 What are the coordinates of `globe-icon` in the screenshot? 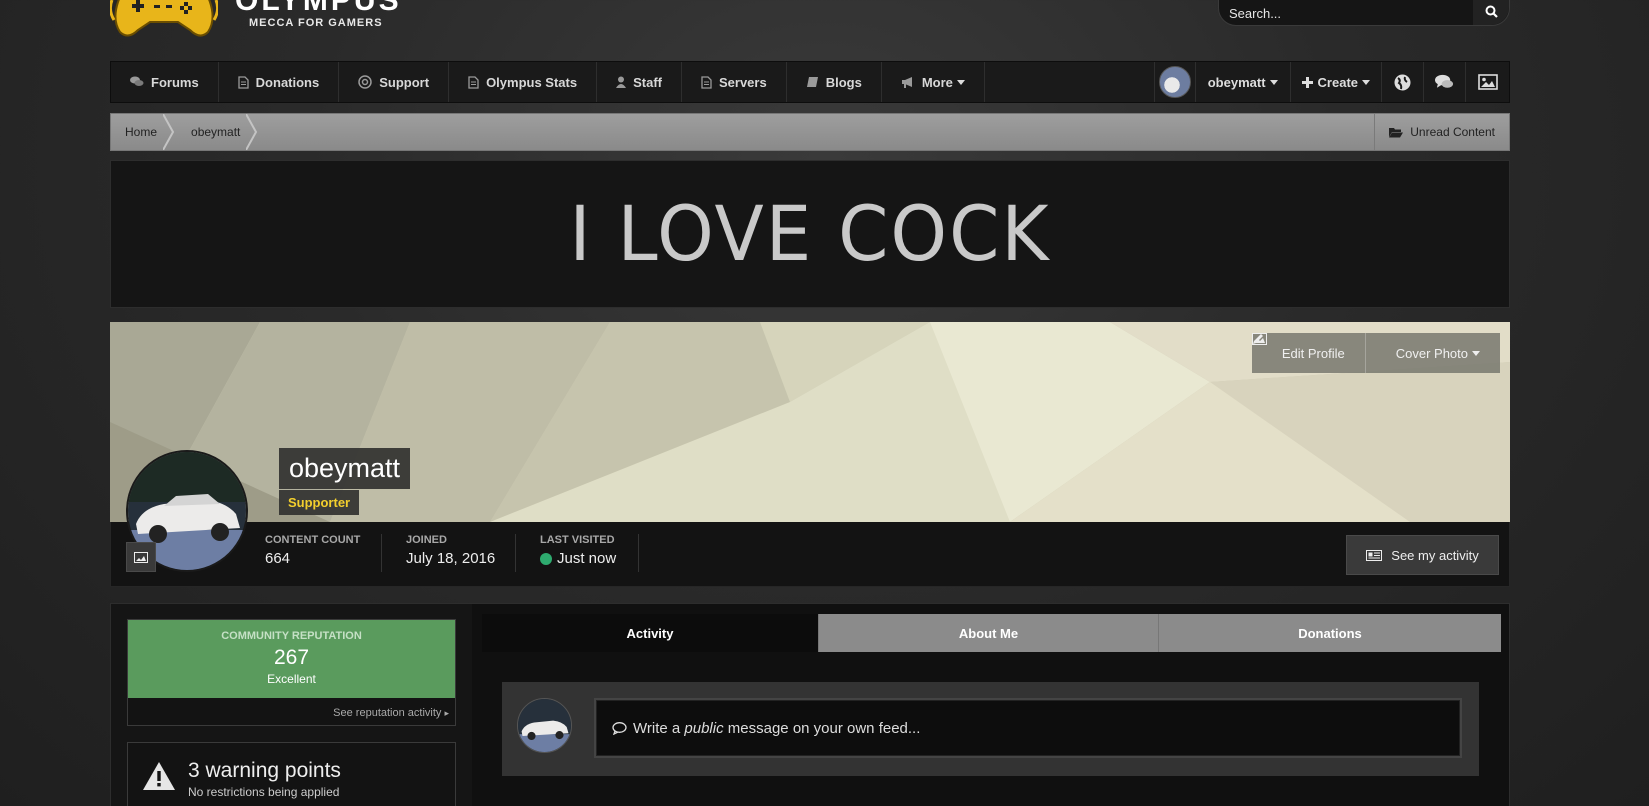 It's located at (1402, 82).